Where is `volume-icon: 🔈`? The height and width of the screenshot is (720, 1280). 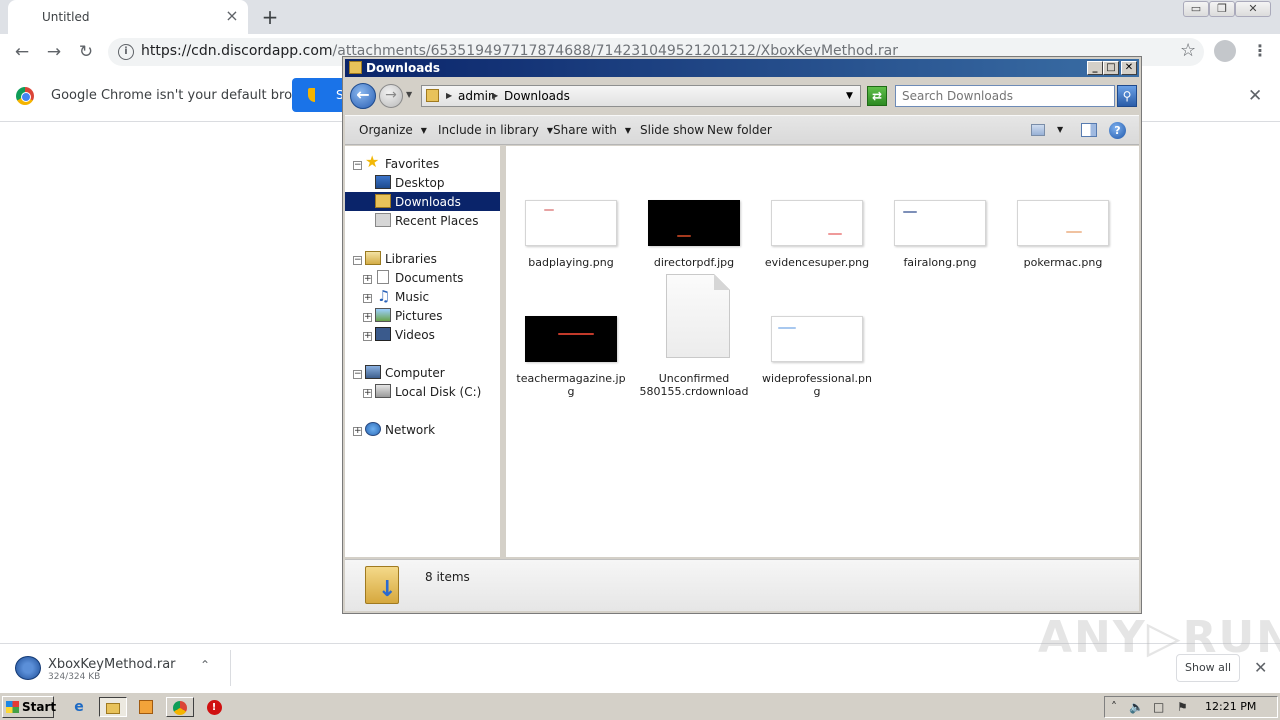 volume-icon: 🔈 is located at coordinates (1136, 707).